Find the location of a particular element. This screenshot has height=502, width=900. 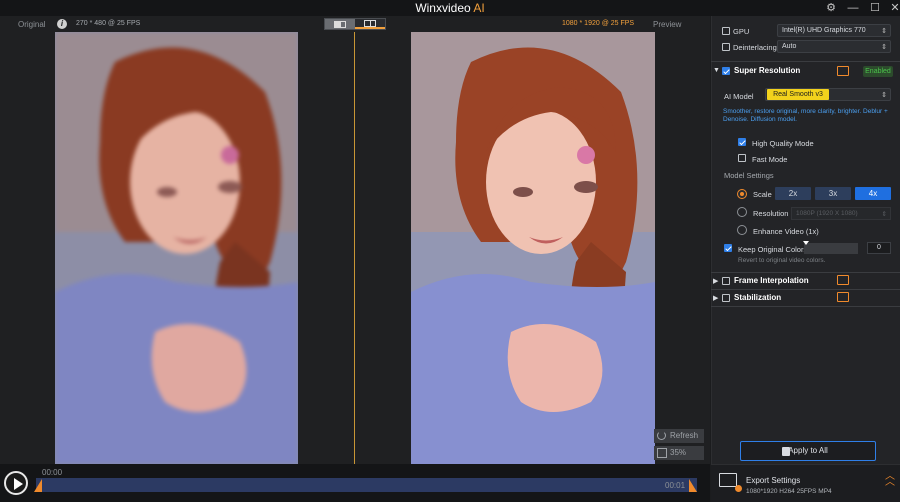

deinterlacing-label: Deinterlacing is located at coordinates (755, 47).